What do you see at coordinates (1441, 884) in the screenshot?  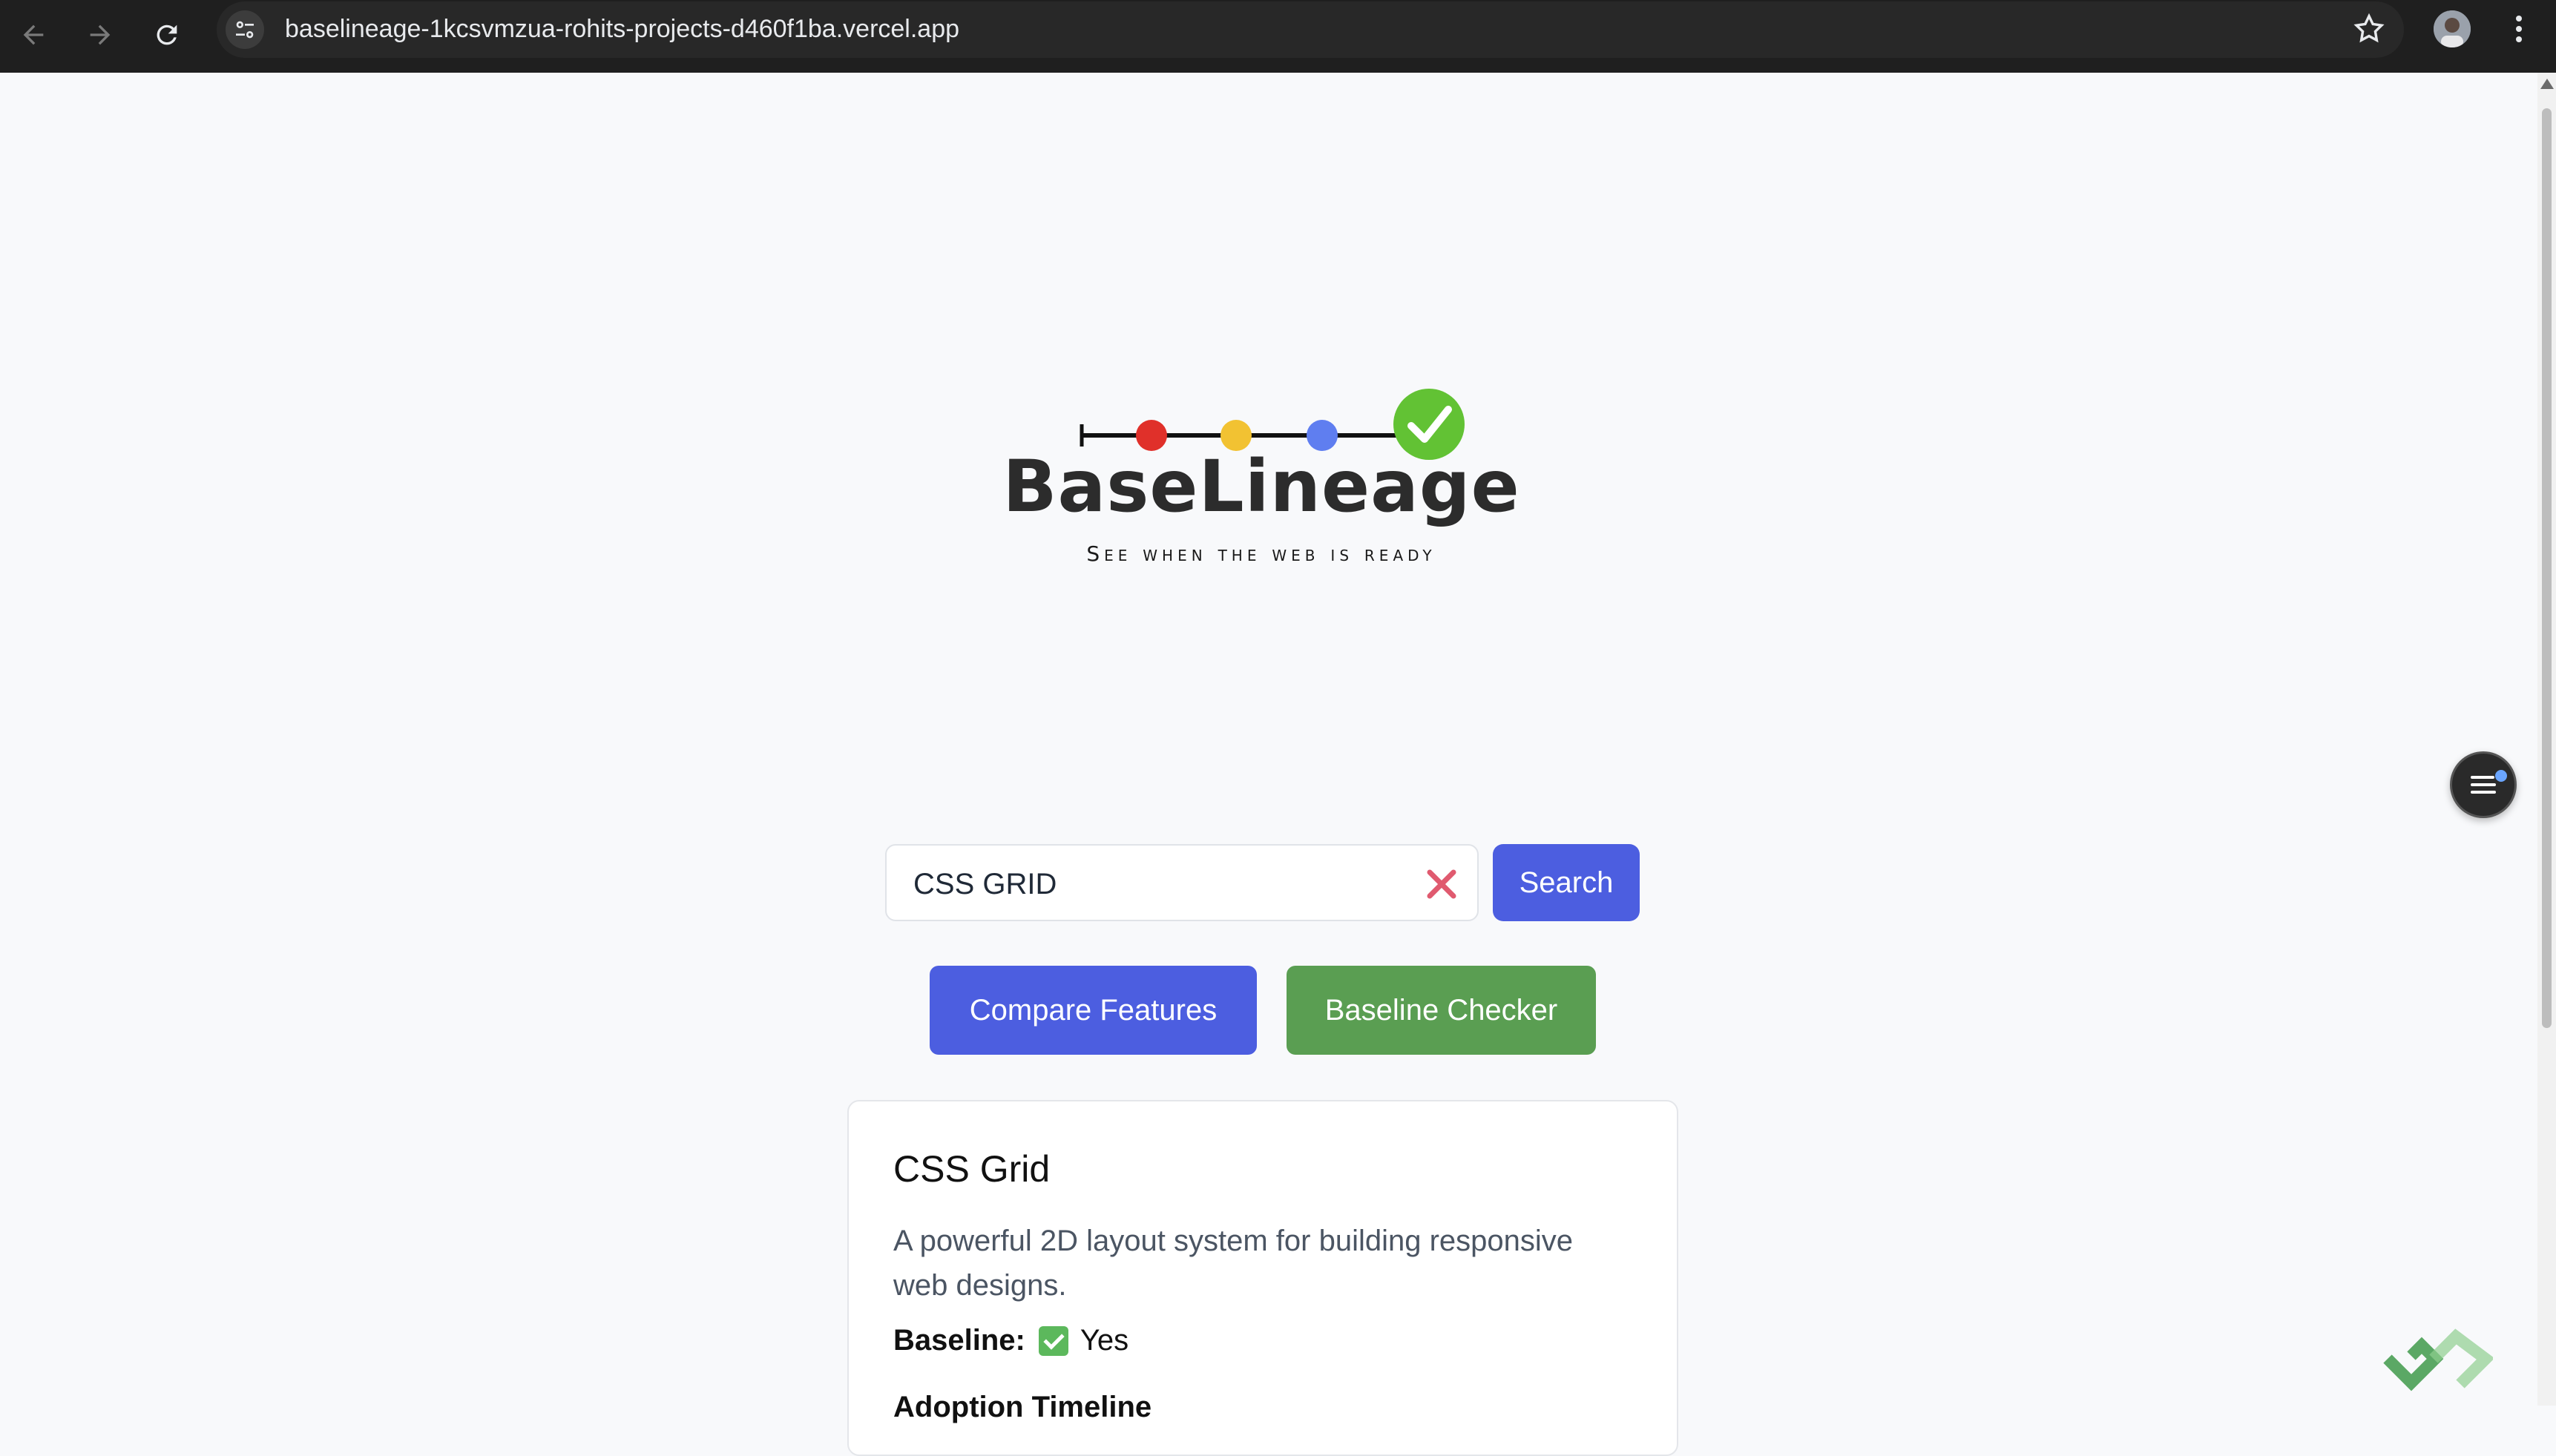 I see `clear-icon` at bounding box center [1441, 884].